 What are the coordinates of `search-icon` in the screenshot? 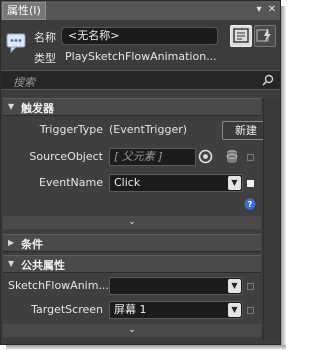 It's located at (268, 80).